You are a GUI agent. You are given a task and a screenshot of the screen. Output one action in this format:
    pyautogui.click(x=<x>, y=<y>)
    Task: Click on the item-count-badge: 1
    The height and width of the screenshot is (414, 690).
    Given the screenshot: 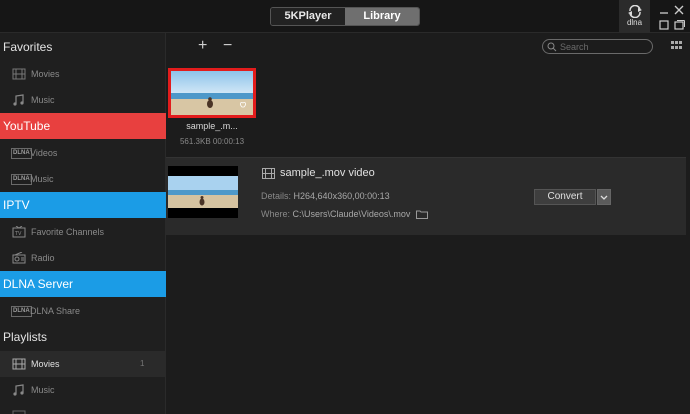 What is the action you would take?
    pyautogui.click(x=142, y=363)
    